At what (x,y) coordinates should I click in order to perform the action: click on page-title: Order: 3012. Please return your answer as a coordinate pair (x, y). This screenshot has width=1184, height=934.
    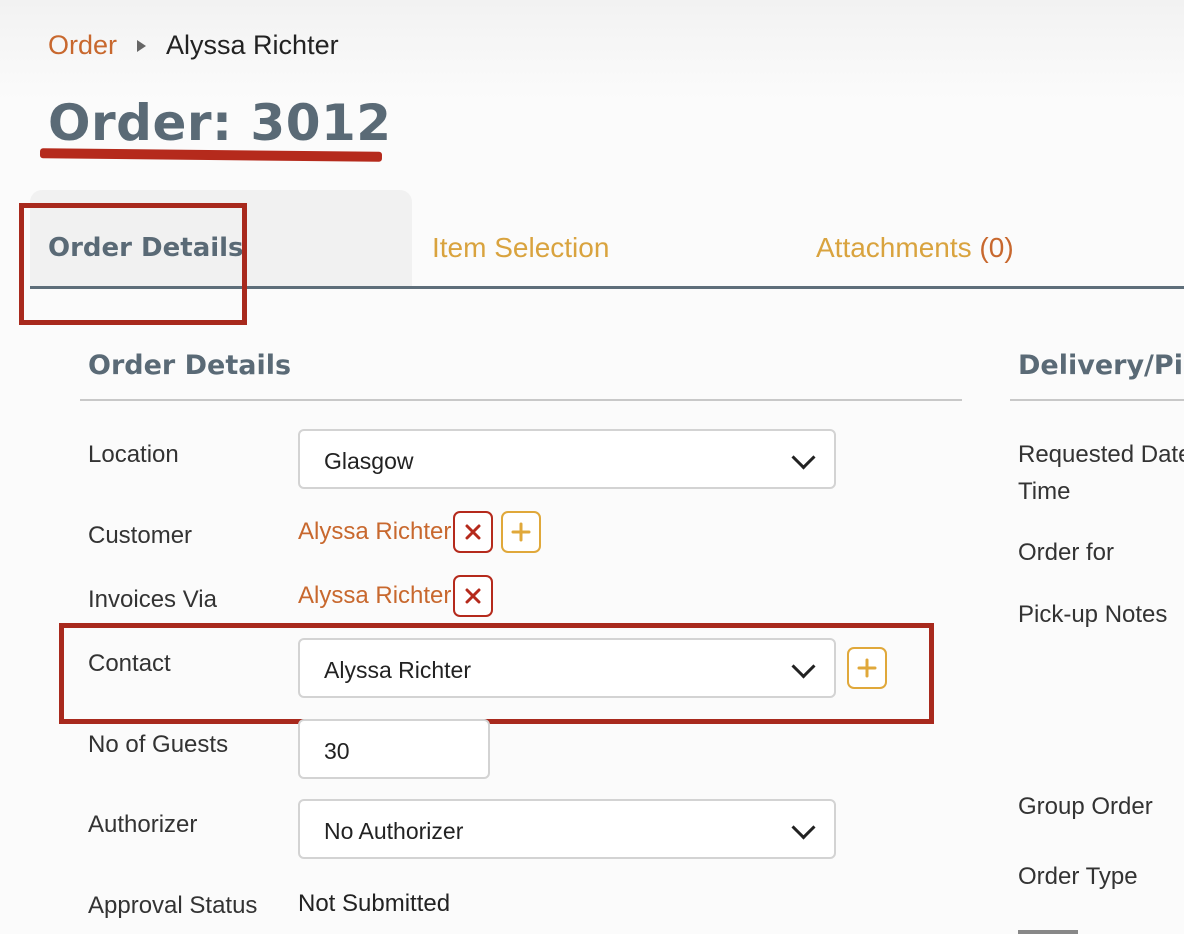
    Looking at the image, I should click on (220, 123).